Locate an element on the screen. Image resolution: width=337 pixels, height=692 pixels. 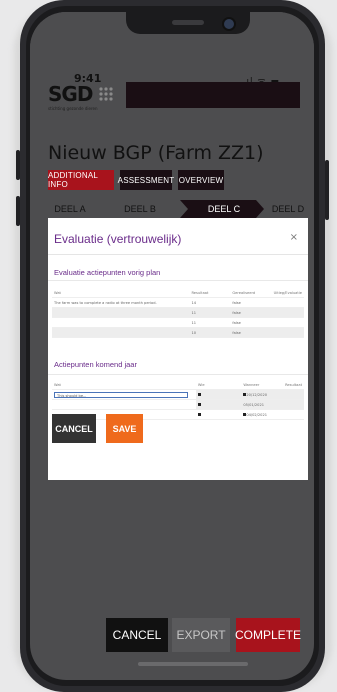
sgd-logo: SGD stichting gezonde dieren is located at coordinates (83, 100).